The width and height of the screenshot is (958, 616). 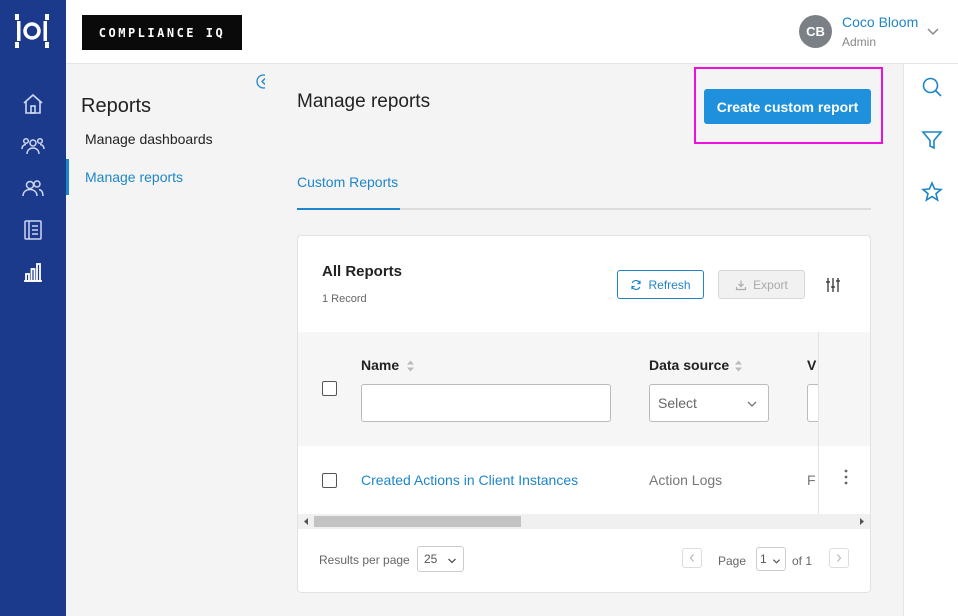 I want to click on export-label: Export, so click(x=770, y=284).